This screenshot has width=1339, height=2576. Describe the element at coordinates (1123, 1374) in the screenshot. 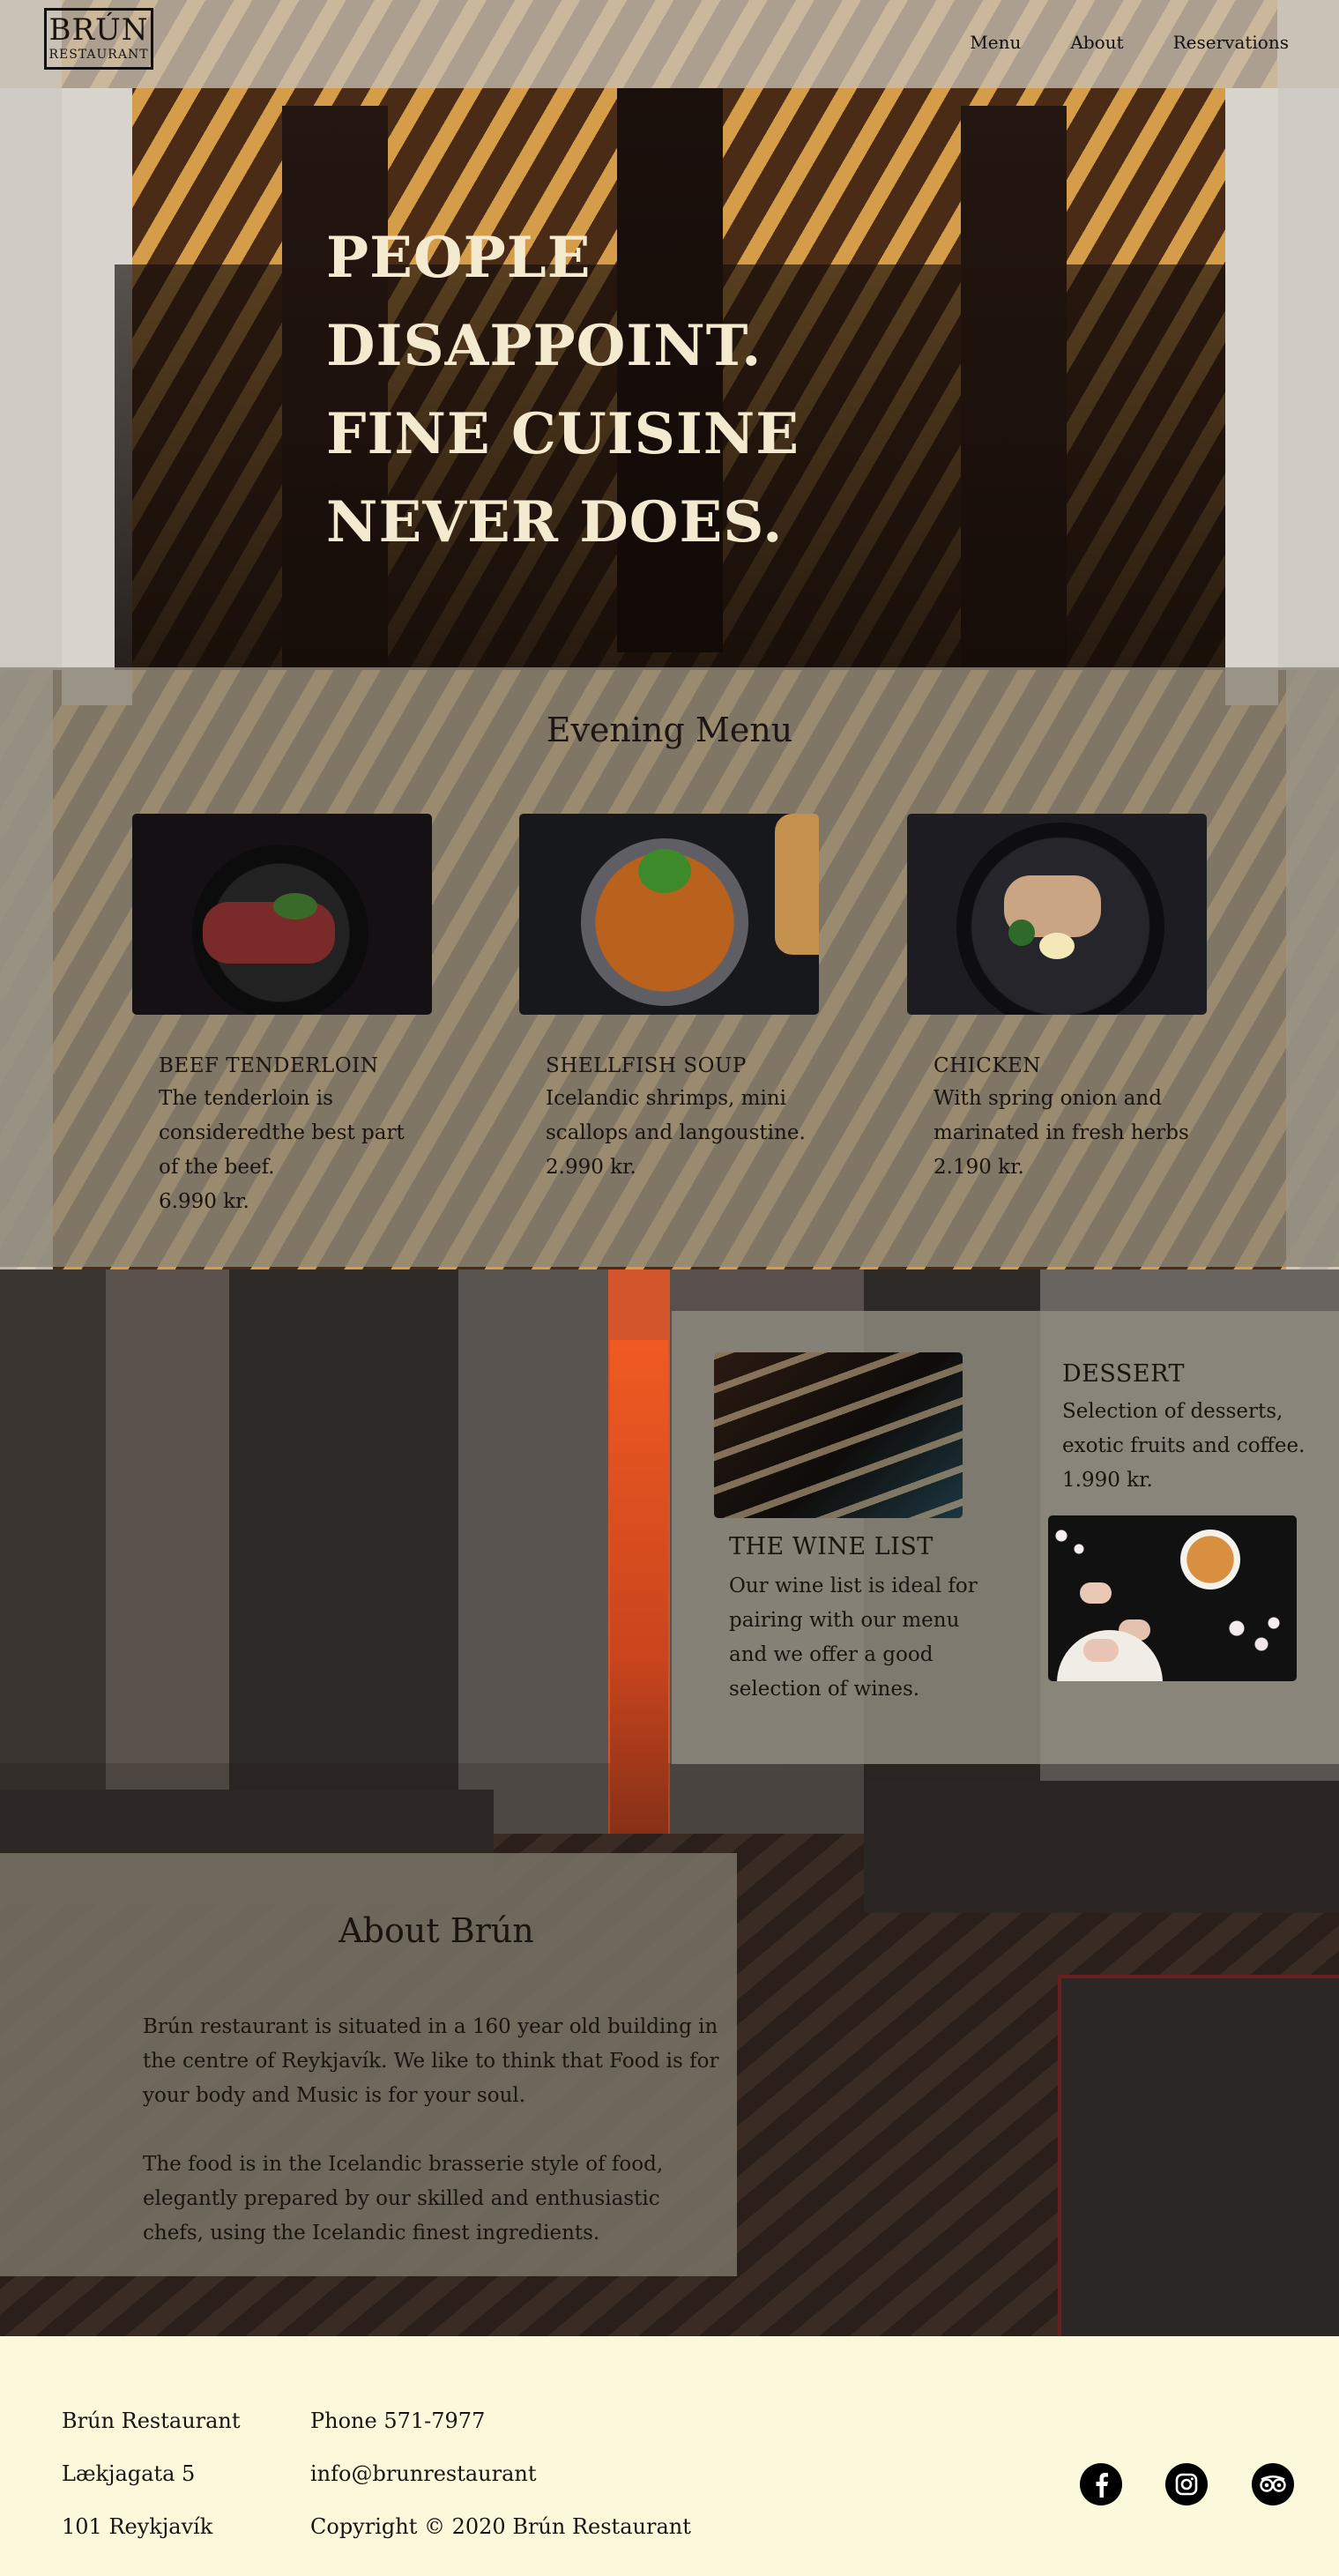

I see `dessert-title: DESSERT` at that location.